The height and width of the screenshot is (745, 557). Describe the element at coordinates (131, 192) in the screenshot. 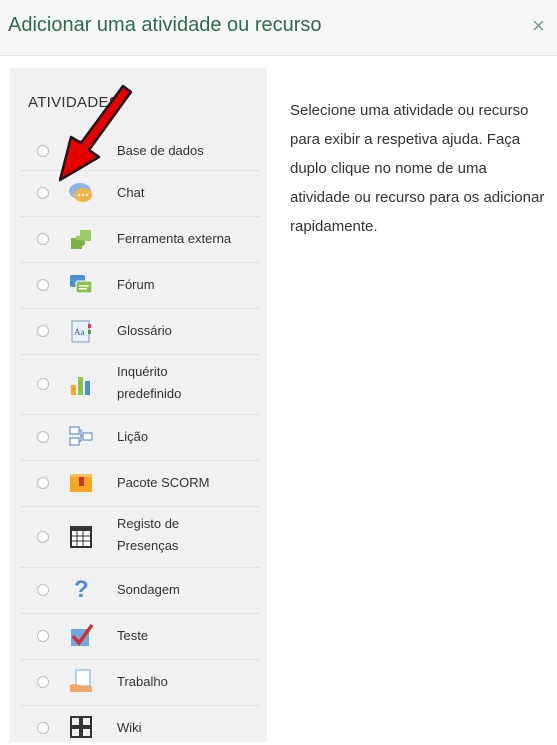

I see `list-item-label: Chat` at that location.